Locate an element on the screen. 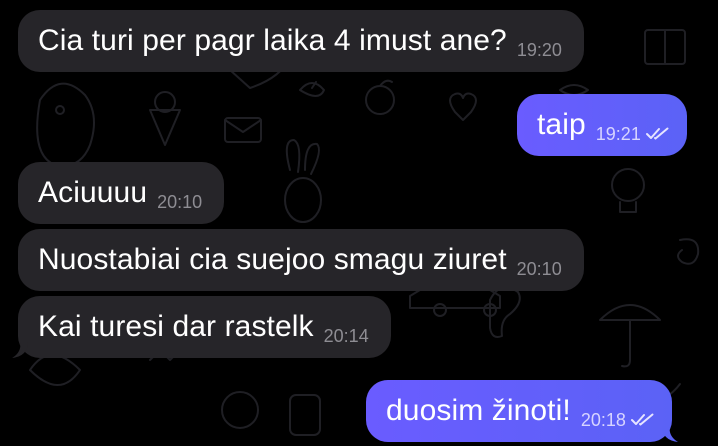 The width and height of the screenshot is (718, 446). message-text: Nuostabiai cia suejoo smagu ziuret is located at coordinates (272, 259).